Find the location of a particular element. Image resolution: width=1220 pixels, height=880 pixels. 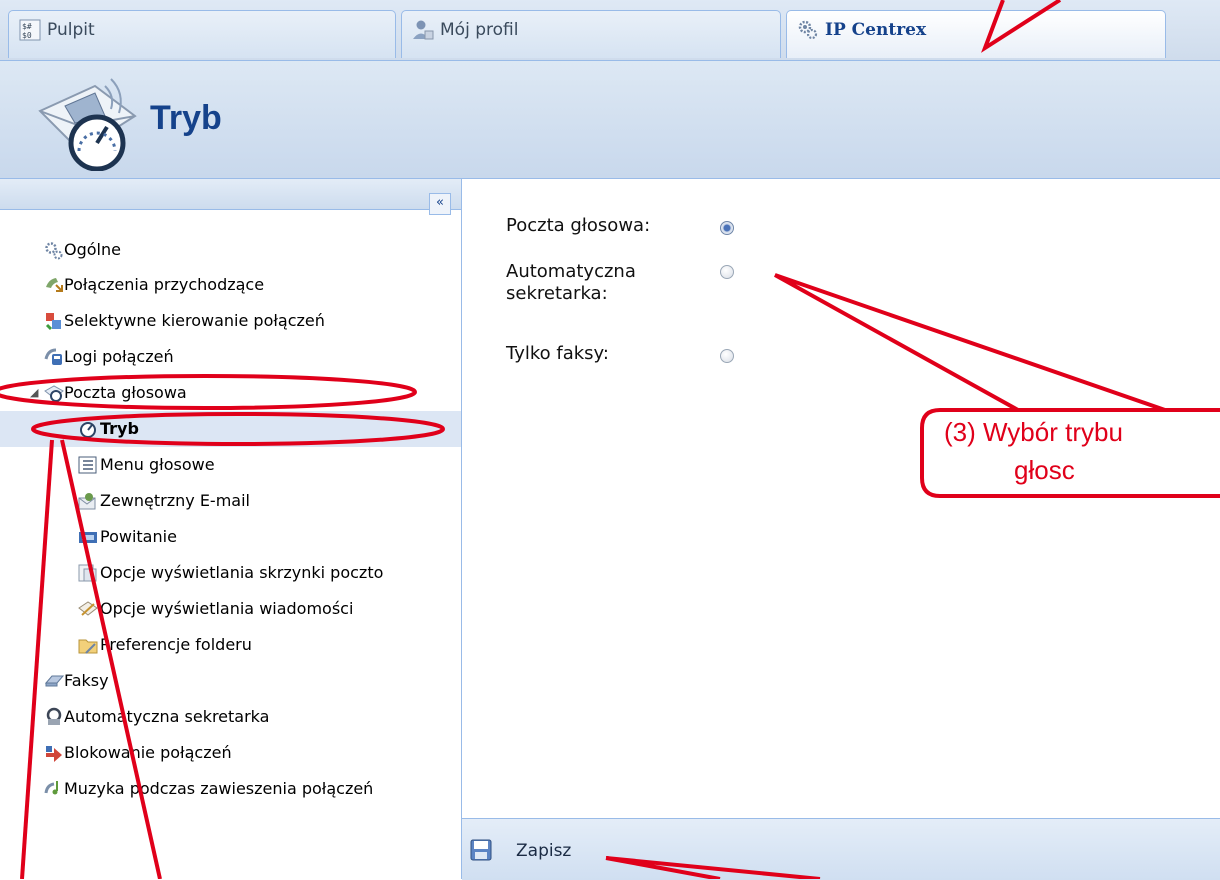

tab-label: Mój profil is located at coordinates (479, 30).